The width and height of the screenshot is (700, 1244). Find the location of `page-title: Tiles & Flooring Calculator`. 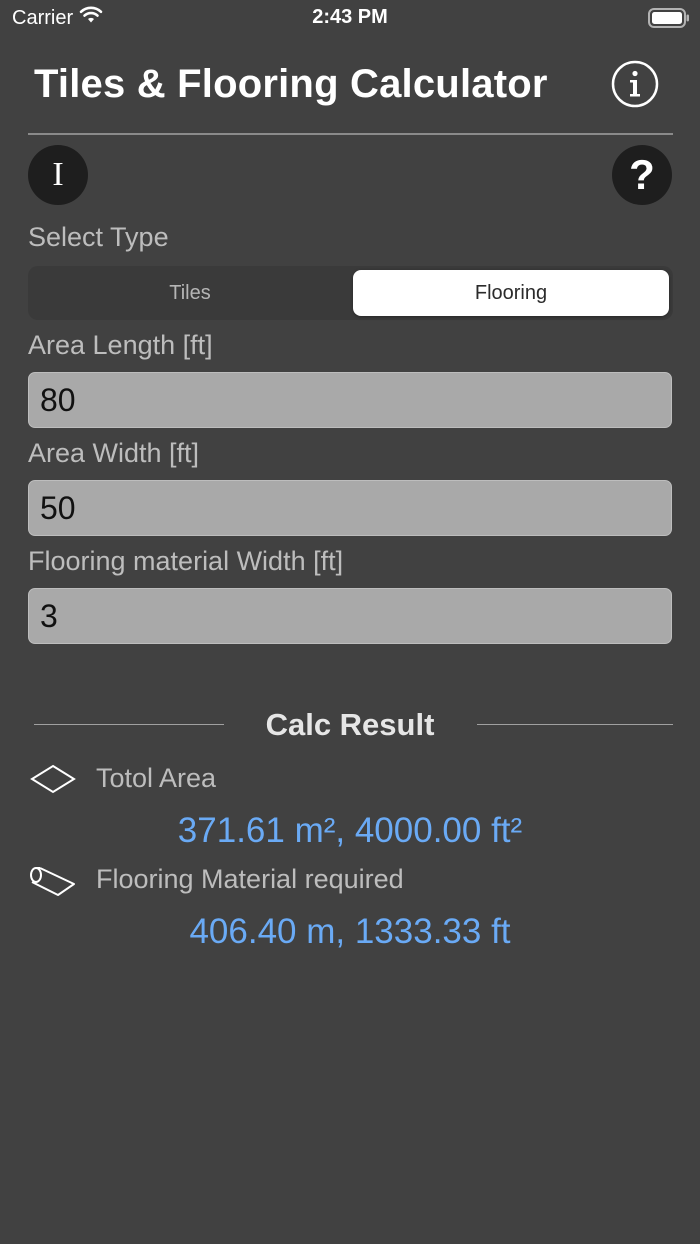

page-title: Tiles & Flooring Calculator is located at coordinates (291, 84).